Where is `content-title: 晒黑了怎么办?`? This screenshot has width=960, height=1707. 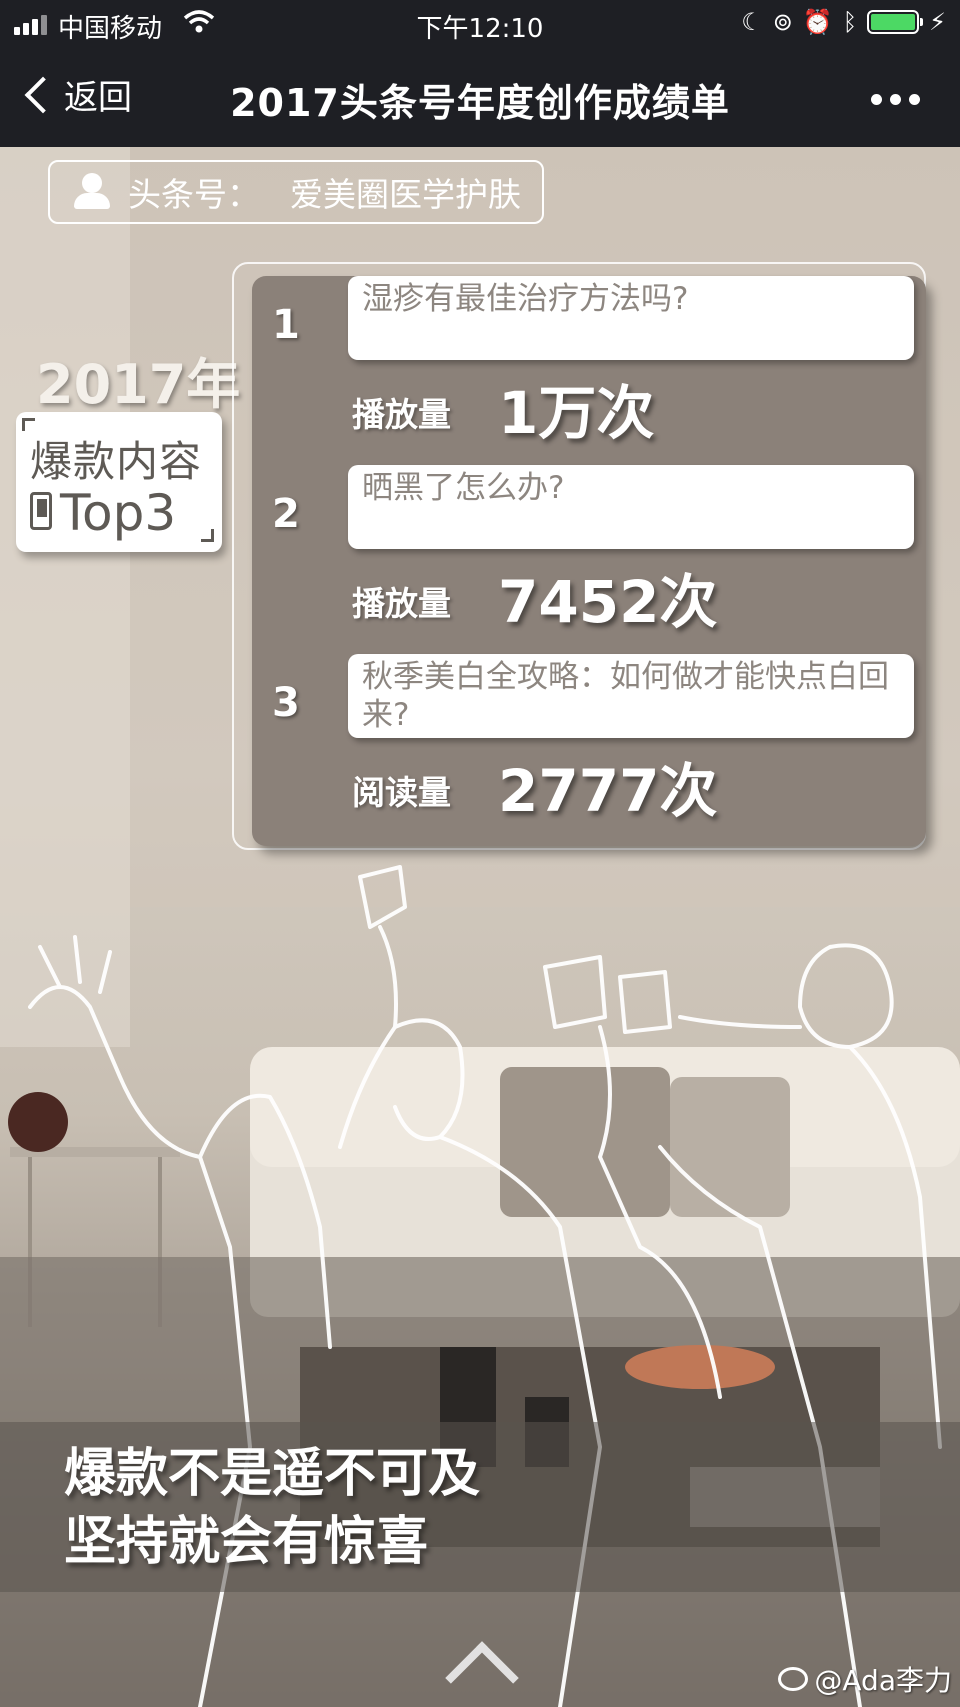 content-title: 晒黑了怎么办? is located at coordinates (631, 507).